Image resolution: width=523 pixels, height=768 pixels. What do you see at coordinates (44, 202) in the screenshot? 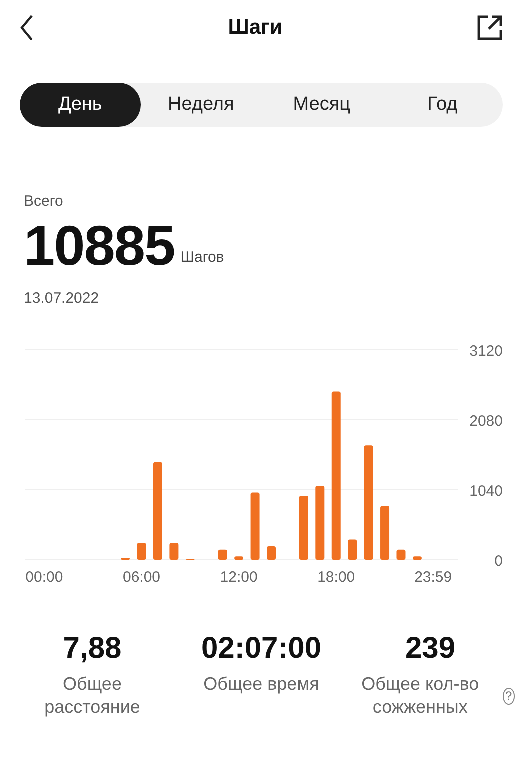
I see `total-caption: Всего` at bounding box center [44, 202].